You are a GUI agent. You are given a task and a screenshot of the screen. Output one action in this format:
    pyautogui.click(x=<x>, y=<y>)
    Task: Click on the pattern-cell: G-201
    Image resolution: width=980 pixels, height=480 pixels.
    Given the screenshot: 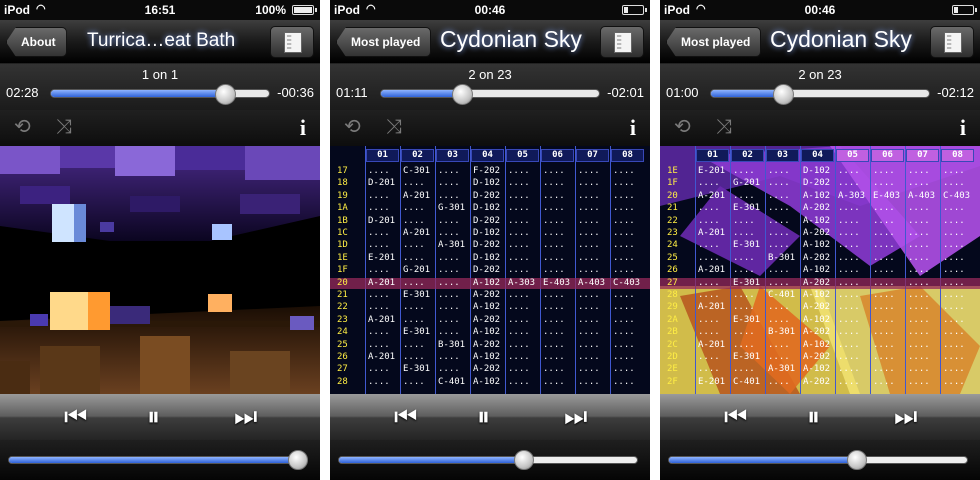 What is the action you would take?
    pyautogui.click(x=747, y=183)
    